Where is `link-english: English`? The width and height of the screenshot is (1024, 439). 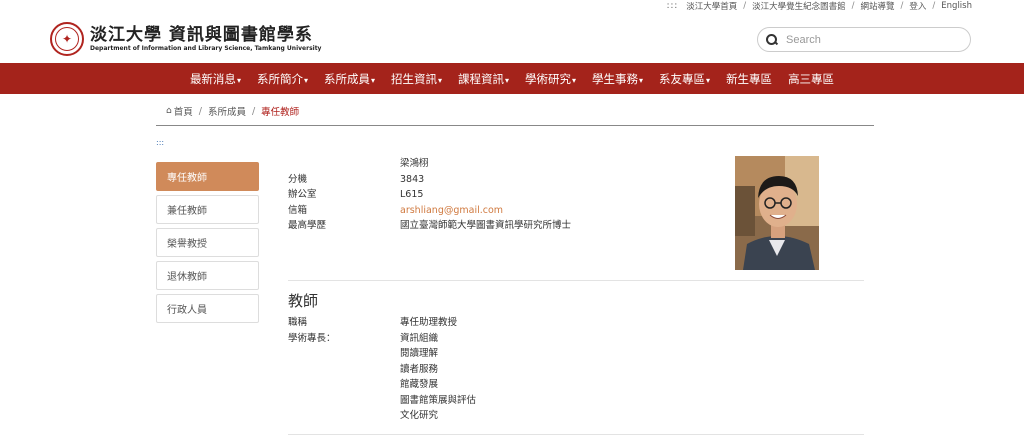 link-english: English is located at coordinates (956, 6).